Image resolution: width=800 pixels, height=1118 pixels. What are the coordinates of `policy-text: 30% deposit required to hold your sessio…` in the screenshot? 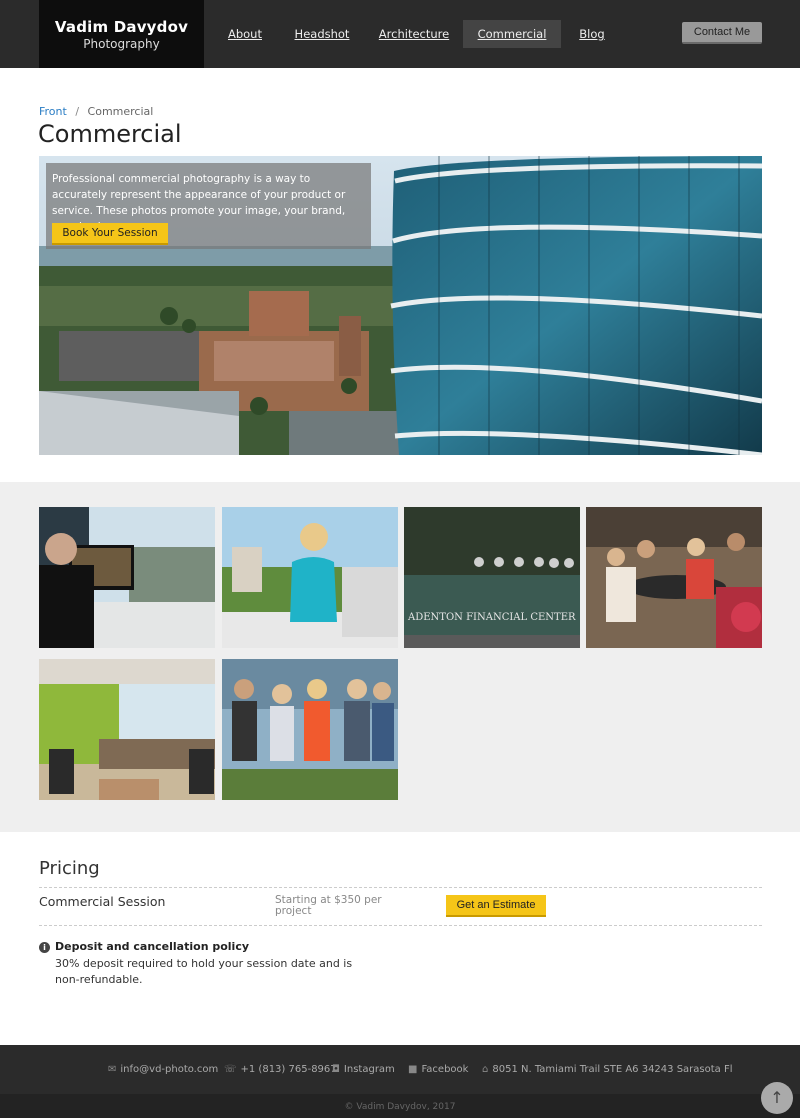 It's located at (204, 971).